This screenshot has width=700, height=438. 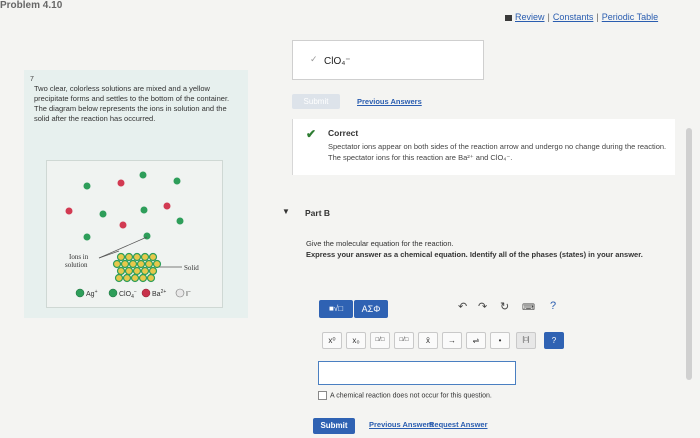 I want to click on ion-diagram: Ions in solution Solid Ag+ ClO4− Ba2+ I−, so click(x=134, y=234).